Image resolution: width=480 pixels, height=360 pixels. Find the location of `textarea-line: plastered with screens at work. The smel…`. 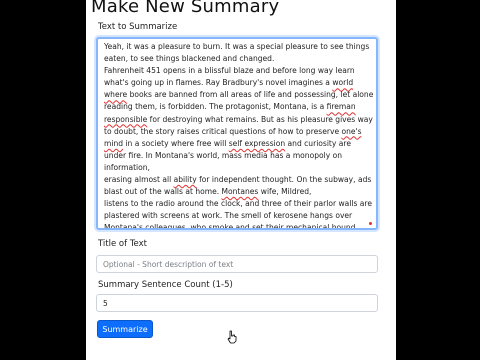

textarea-line: plastered with screens at work. The smel… is located at coordinates (228, 216).